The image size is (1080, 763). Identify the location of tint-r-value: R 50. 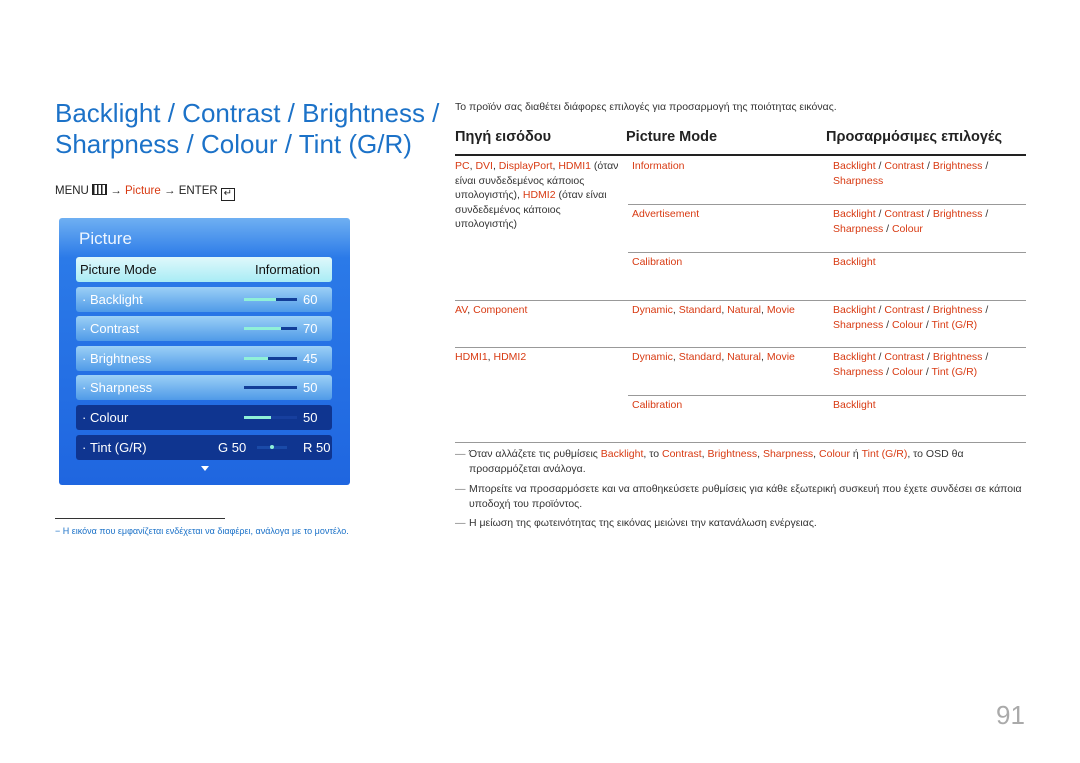
(317, 447).